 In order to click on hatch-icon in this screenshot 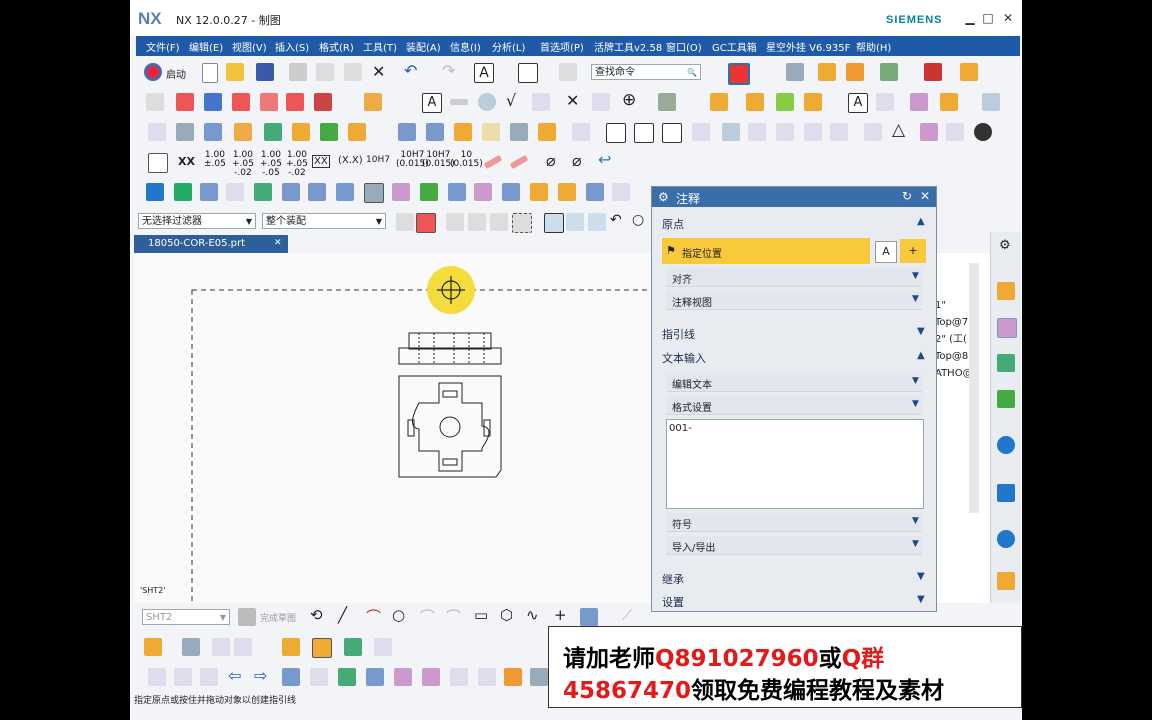, I will do `click(701, 132)`.